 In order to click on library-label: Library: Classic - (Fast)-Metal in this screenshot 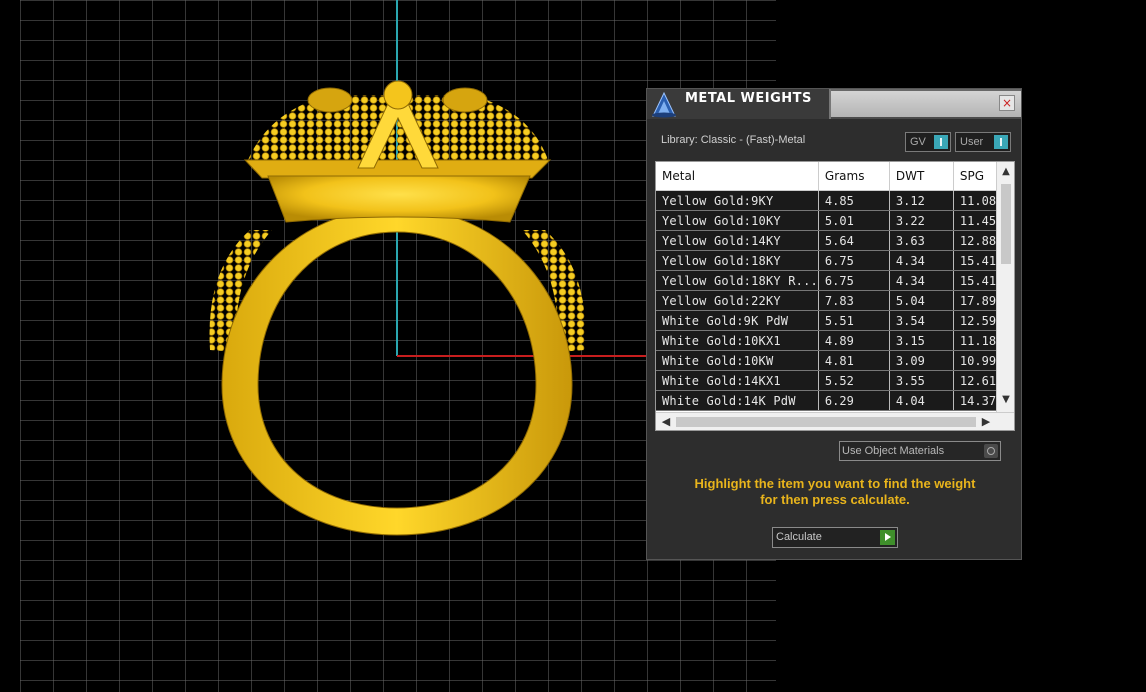, I will do `click(733, 140)`.